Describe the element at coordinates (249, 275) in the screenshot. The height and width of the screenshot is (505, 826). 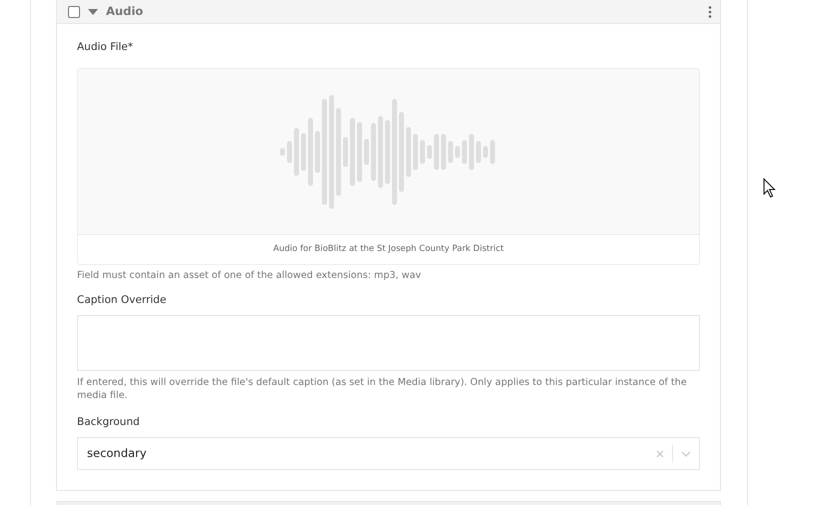
I see `help-text: Field must contain an asset of one of the allowed extensions: mp3, wav` at that location.